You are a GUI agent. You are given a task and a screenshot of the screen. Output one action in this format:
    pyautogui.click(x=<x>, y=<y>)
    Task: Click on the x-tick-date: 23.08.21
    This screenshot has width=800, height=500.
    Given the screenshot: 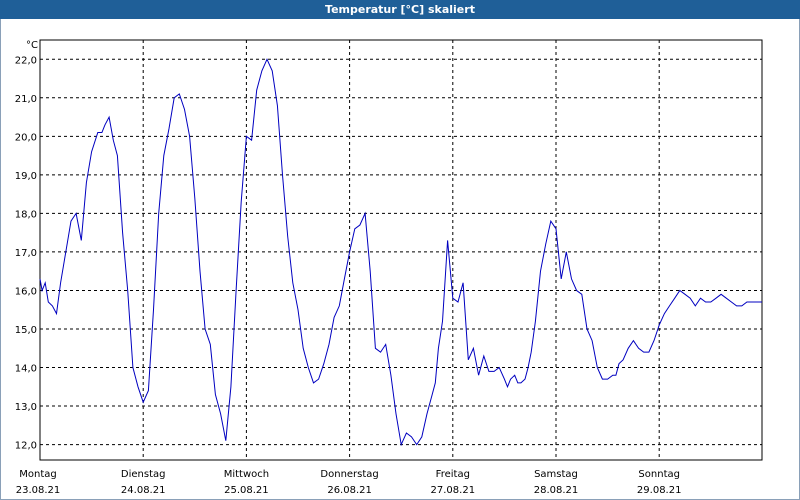 What is the action you would take?
    pyautogui.click(x=38, y=490)
    